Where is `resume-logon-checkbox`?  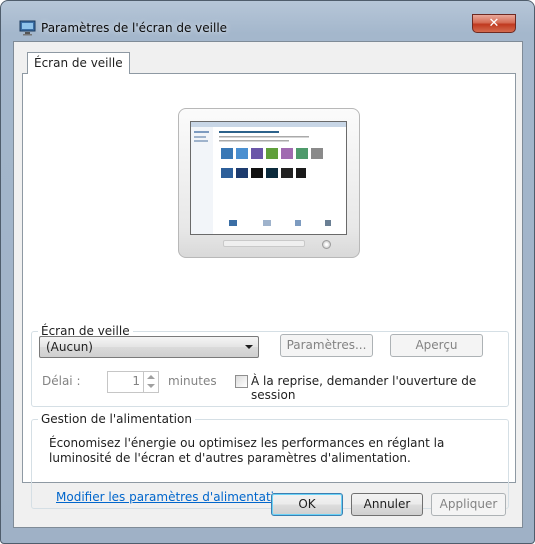 resume-logon-checkbox is located at coordinates (241, 381).